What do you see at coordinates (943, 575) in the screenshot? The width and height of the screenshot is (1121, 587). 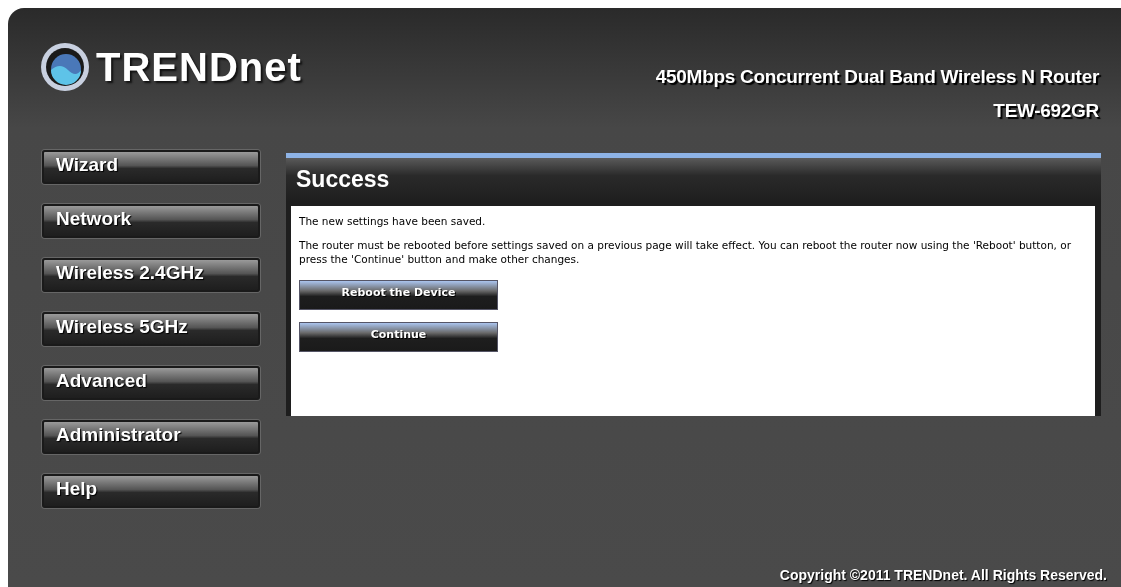 I see `copyright-text: Copyright ©2011 TRENDnet. All Rights Reserved.` at bounding box center [943, 575].